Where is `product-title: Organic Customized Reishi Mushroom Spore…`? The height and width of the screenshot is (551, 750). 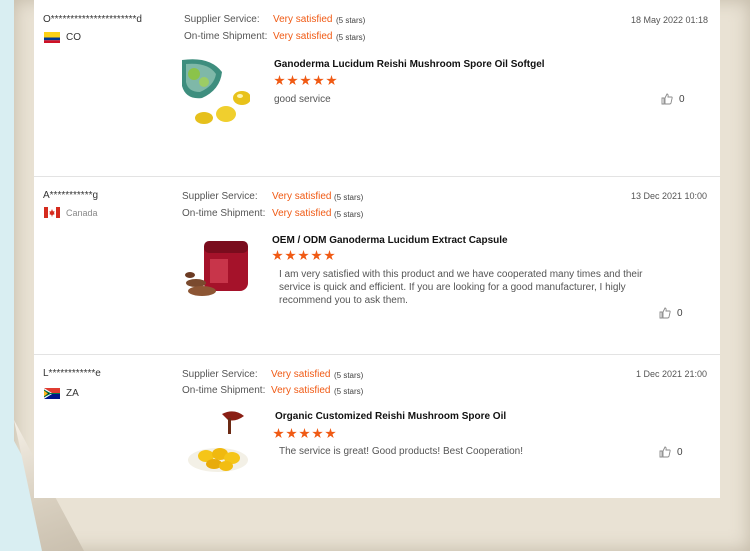
product-title: Organic Customized Reishi Mushroom Spore… is located at coordinates (390, 416).